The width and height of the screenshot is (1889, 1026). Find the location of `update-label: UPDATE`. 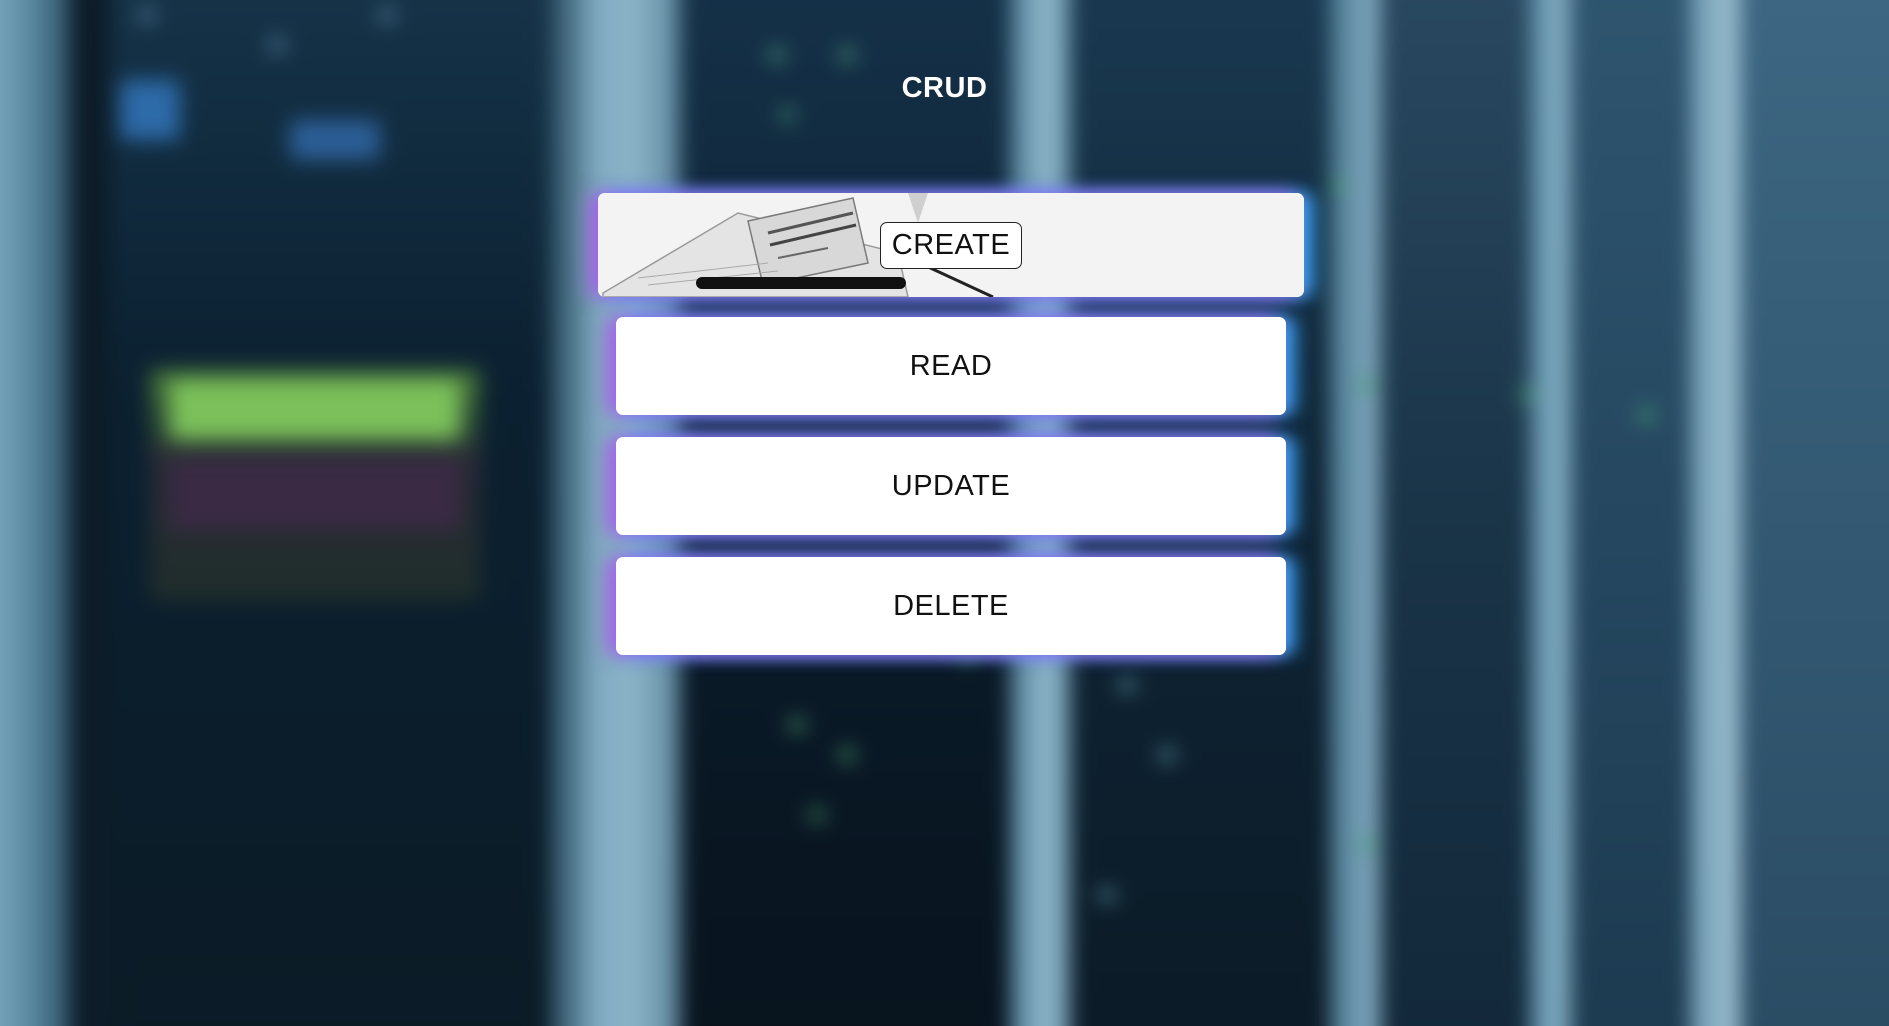

update-label: UPDATE is located at coordinates (951, 485).